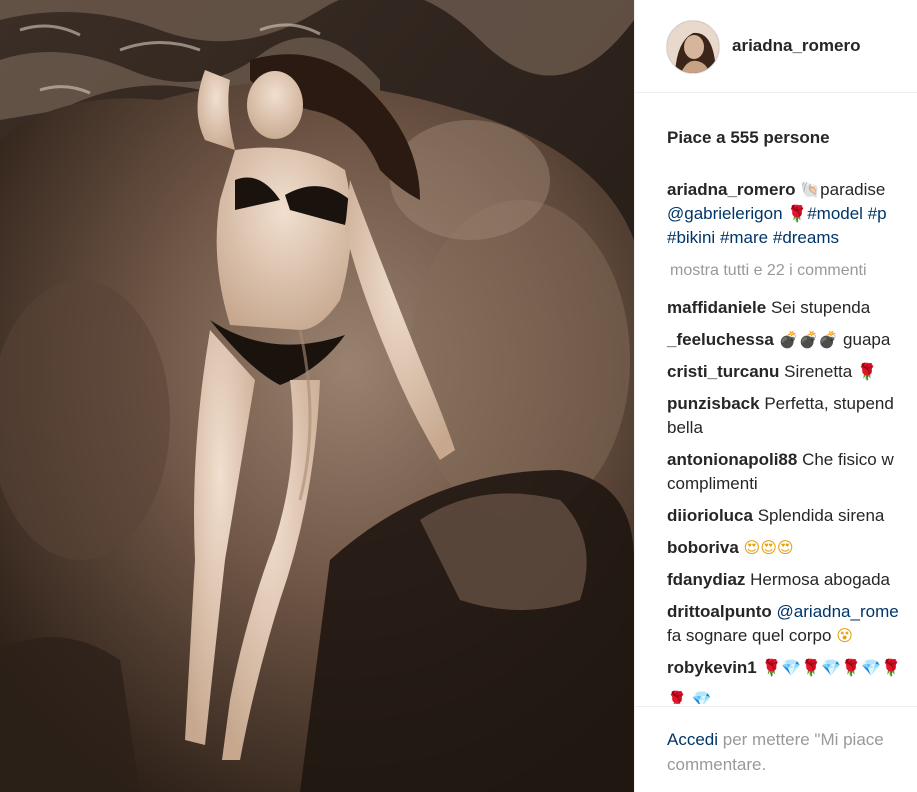  What do you see at coordinates (792, 752) in the screenshot?
I see `login-prompt: Accedi per mettere "Mi piace commentare.` at bounding box center [792, 752].